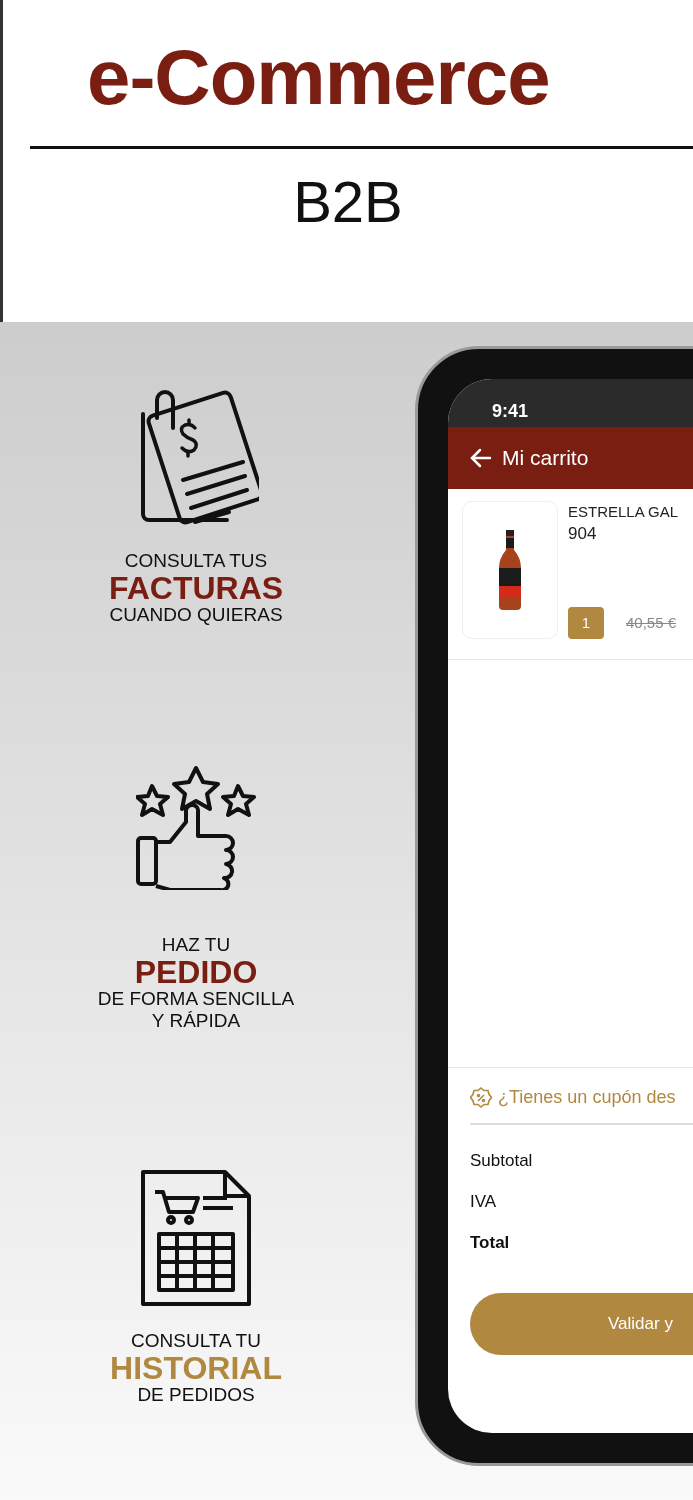  What do you see at coordinates (196, 827) in the screenshot?
I see `thumbs-up-stars-icon` at bounding box center [196, 827].